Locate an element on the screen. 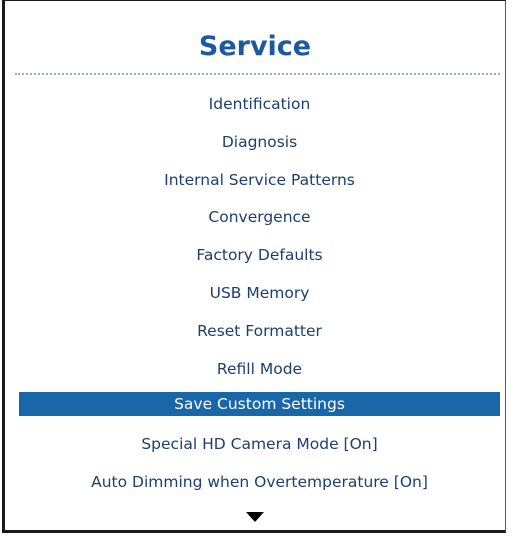 This screenshot has height=539, width=515. chevron-down-icon is located at coordinates (255, 517).